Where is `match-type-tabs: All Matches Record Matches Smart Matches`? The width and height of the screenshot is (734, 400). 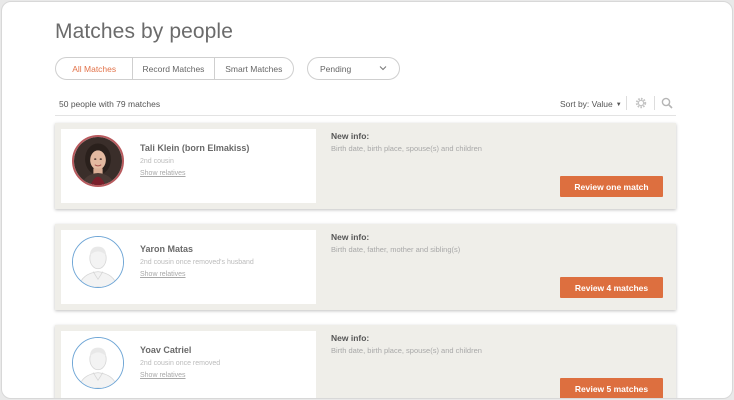
match-type-tabs: All Matches Record Matches Smart Matches is located at coordinates (174, 68).